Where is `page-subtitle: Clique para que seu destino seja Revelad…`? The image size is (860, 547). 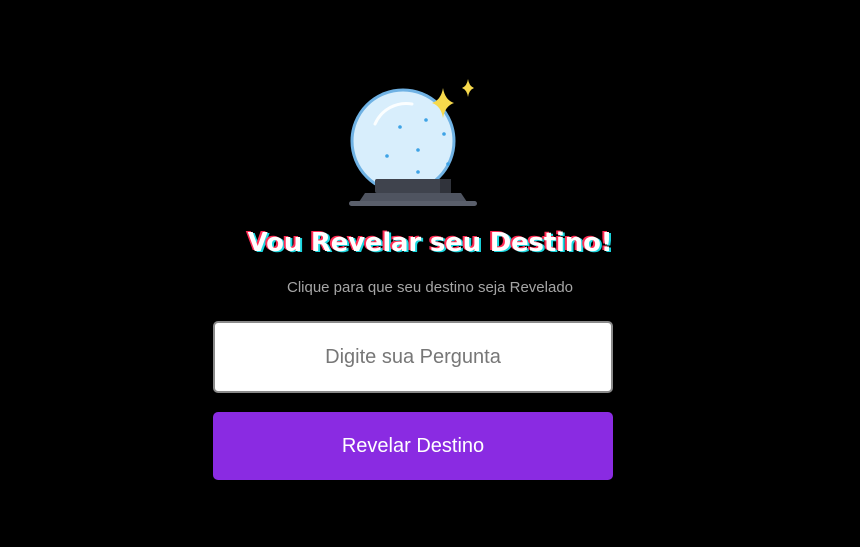
page-subtitle: Clique para que seu destino seja Revelad… is located at coordinates (430, 287).